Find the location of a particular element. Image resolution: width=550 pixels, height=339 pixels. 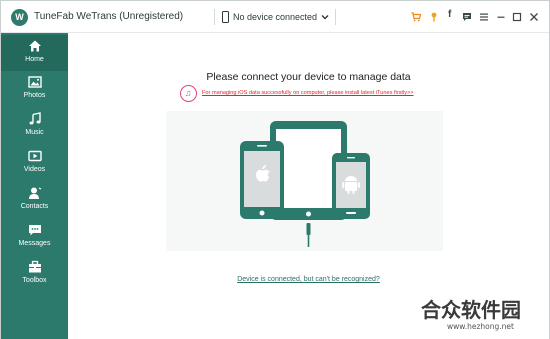

app-logo-icon: W is located at coordinates (19, 17).